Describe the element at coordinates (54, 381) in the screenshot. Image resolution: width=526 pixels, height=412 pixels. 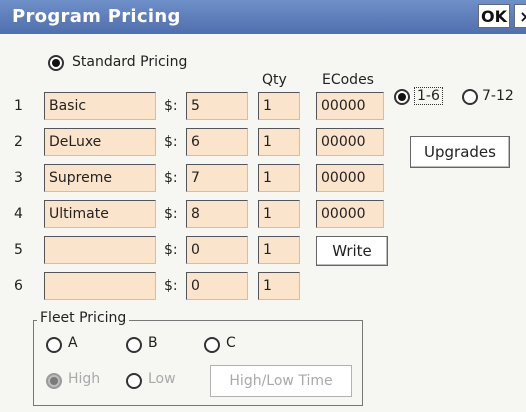
I see `high-radio` at that location.